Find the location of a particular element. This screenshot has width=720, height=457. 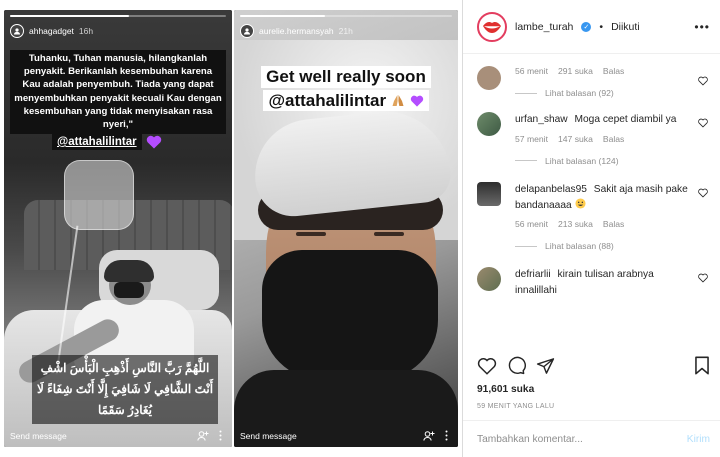

profile-avatar is located at coordinates (492, 26).